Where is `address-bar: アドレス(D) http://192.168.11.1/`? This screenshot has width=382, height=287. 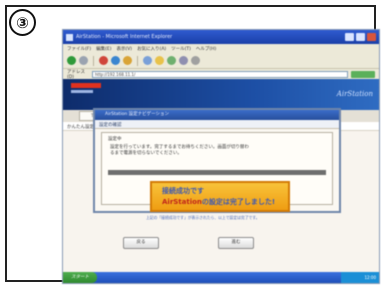
address-bar: アドレス(D) http://192.168.11.1/ is located at coordinates (221, 74).